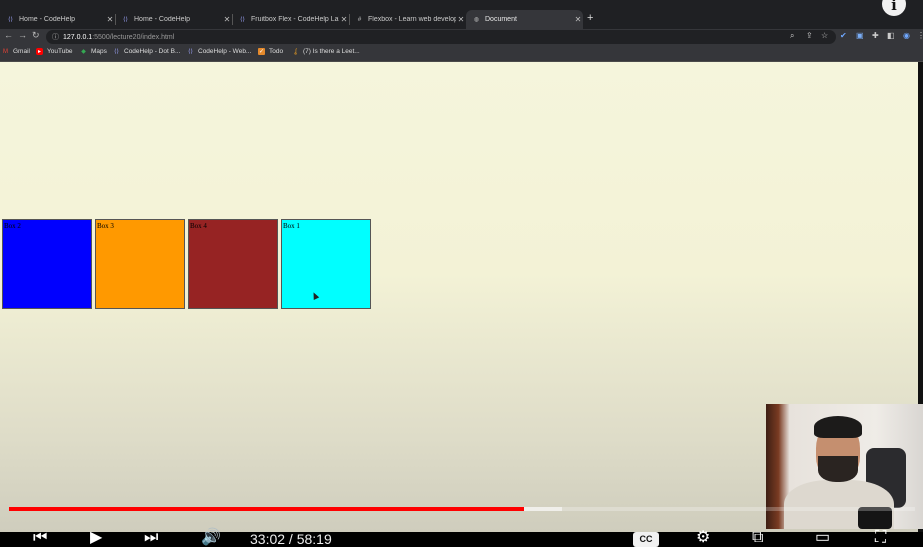  I want to click on video-progress-bar, so click(462, 509).